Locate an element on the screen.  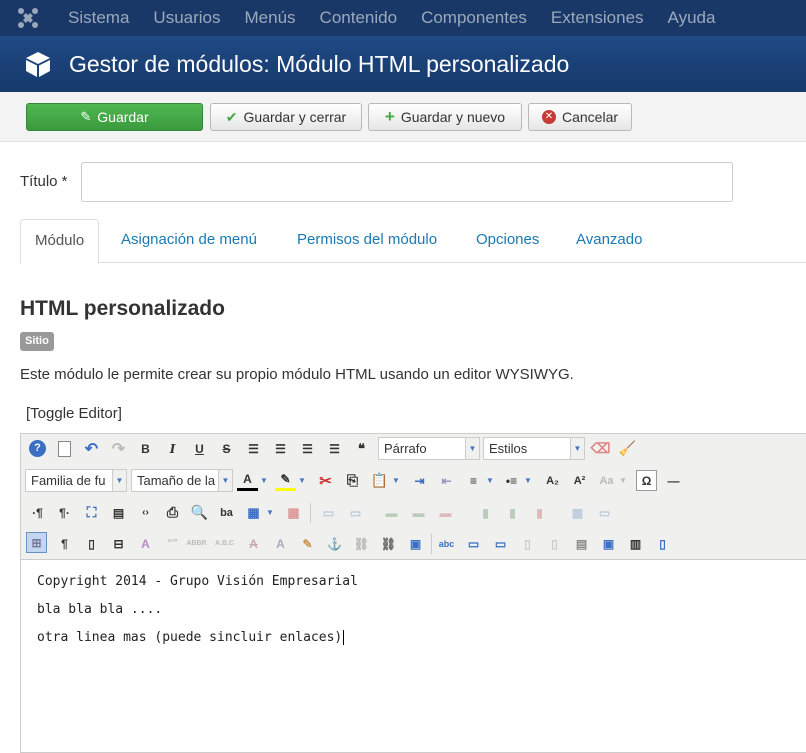
insert-row-before-icon: ▬ is located at coordinates (391, 512).